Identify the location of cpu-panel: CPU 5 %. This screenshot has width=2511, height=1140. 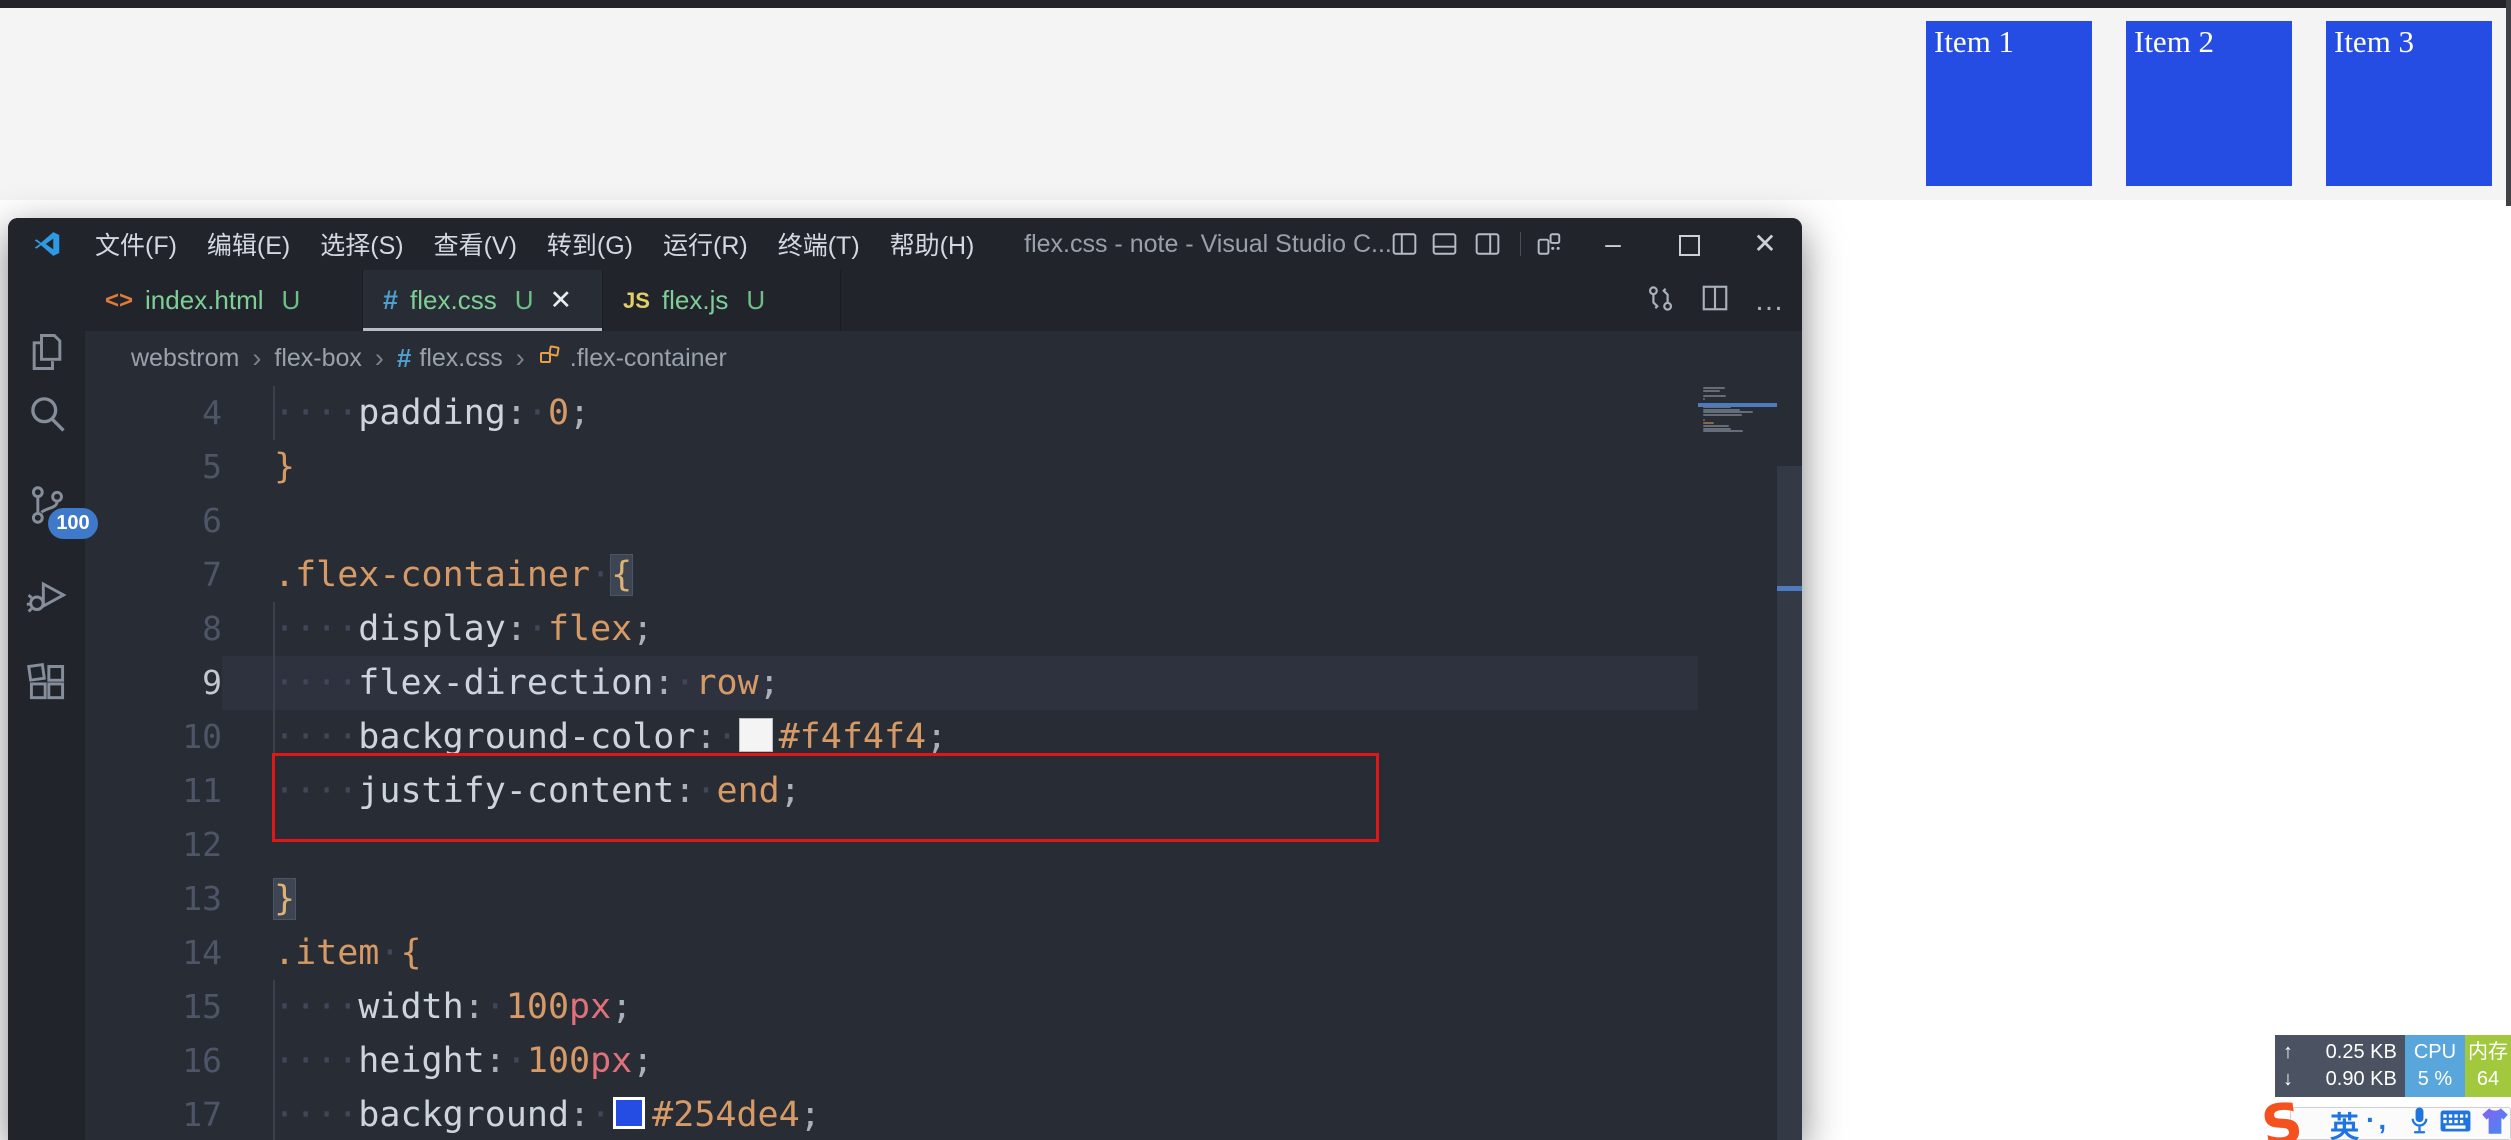
(2435, 1066).